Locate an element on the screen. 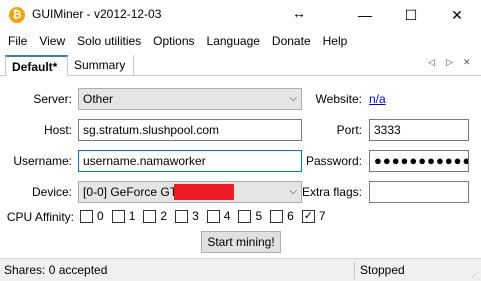 Image resolution: width=481 pixels, height=281 pixels. username-label: Username: is located at coordinates (42, 161).